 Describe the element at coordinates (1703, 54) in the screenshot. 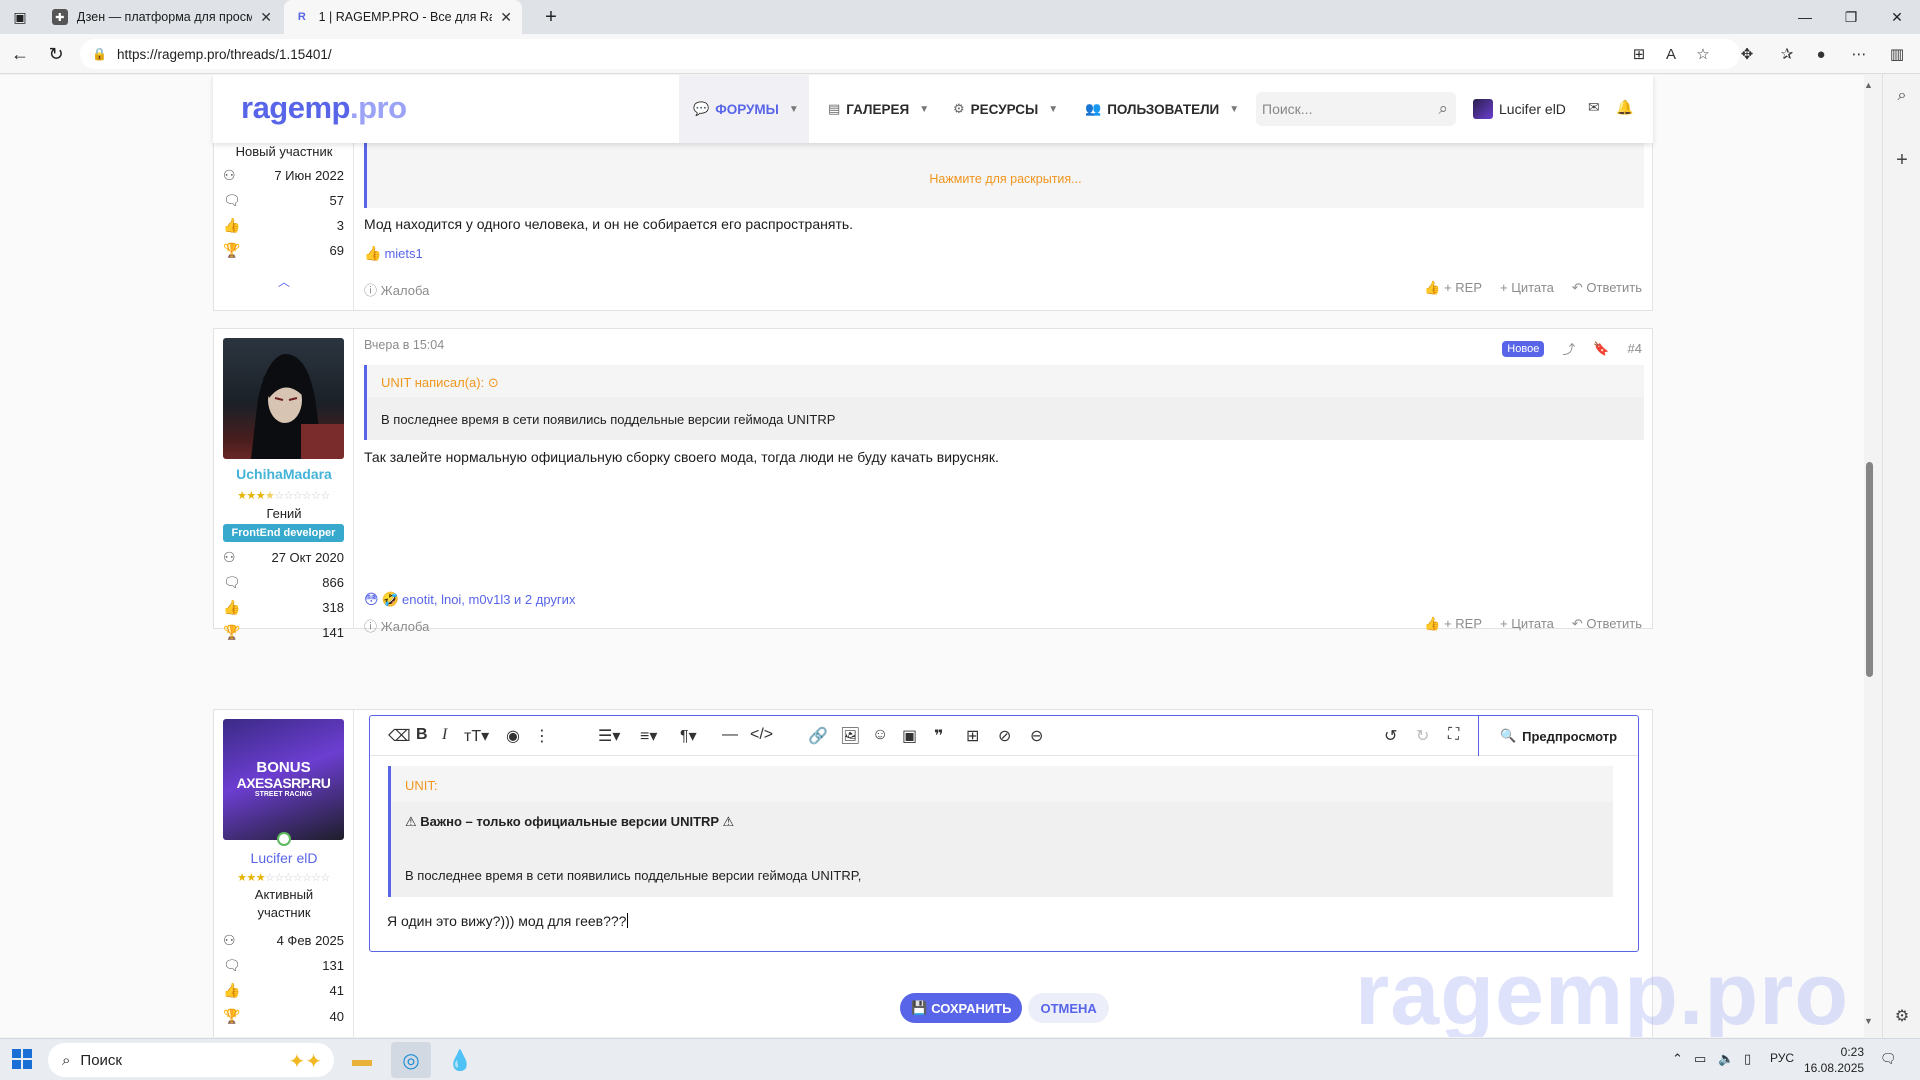

I see `favorite-star-icon: ☆` at that location.